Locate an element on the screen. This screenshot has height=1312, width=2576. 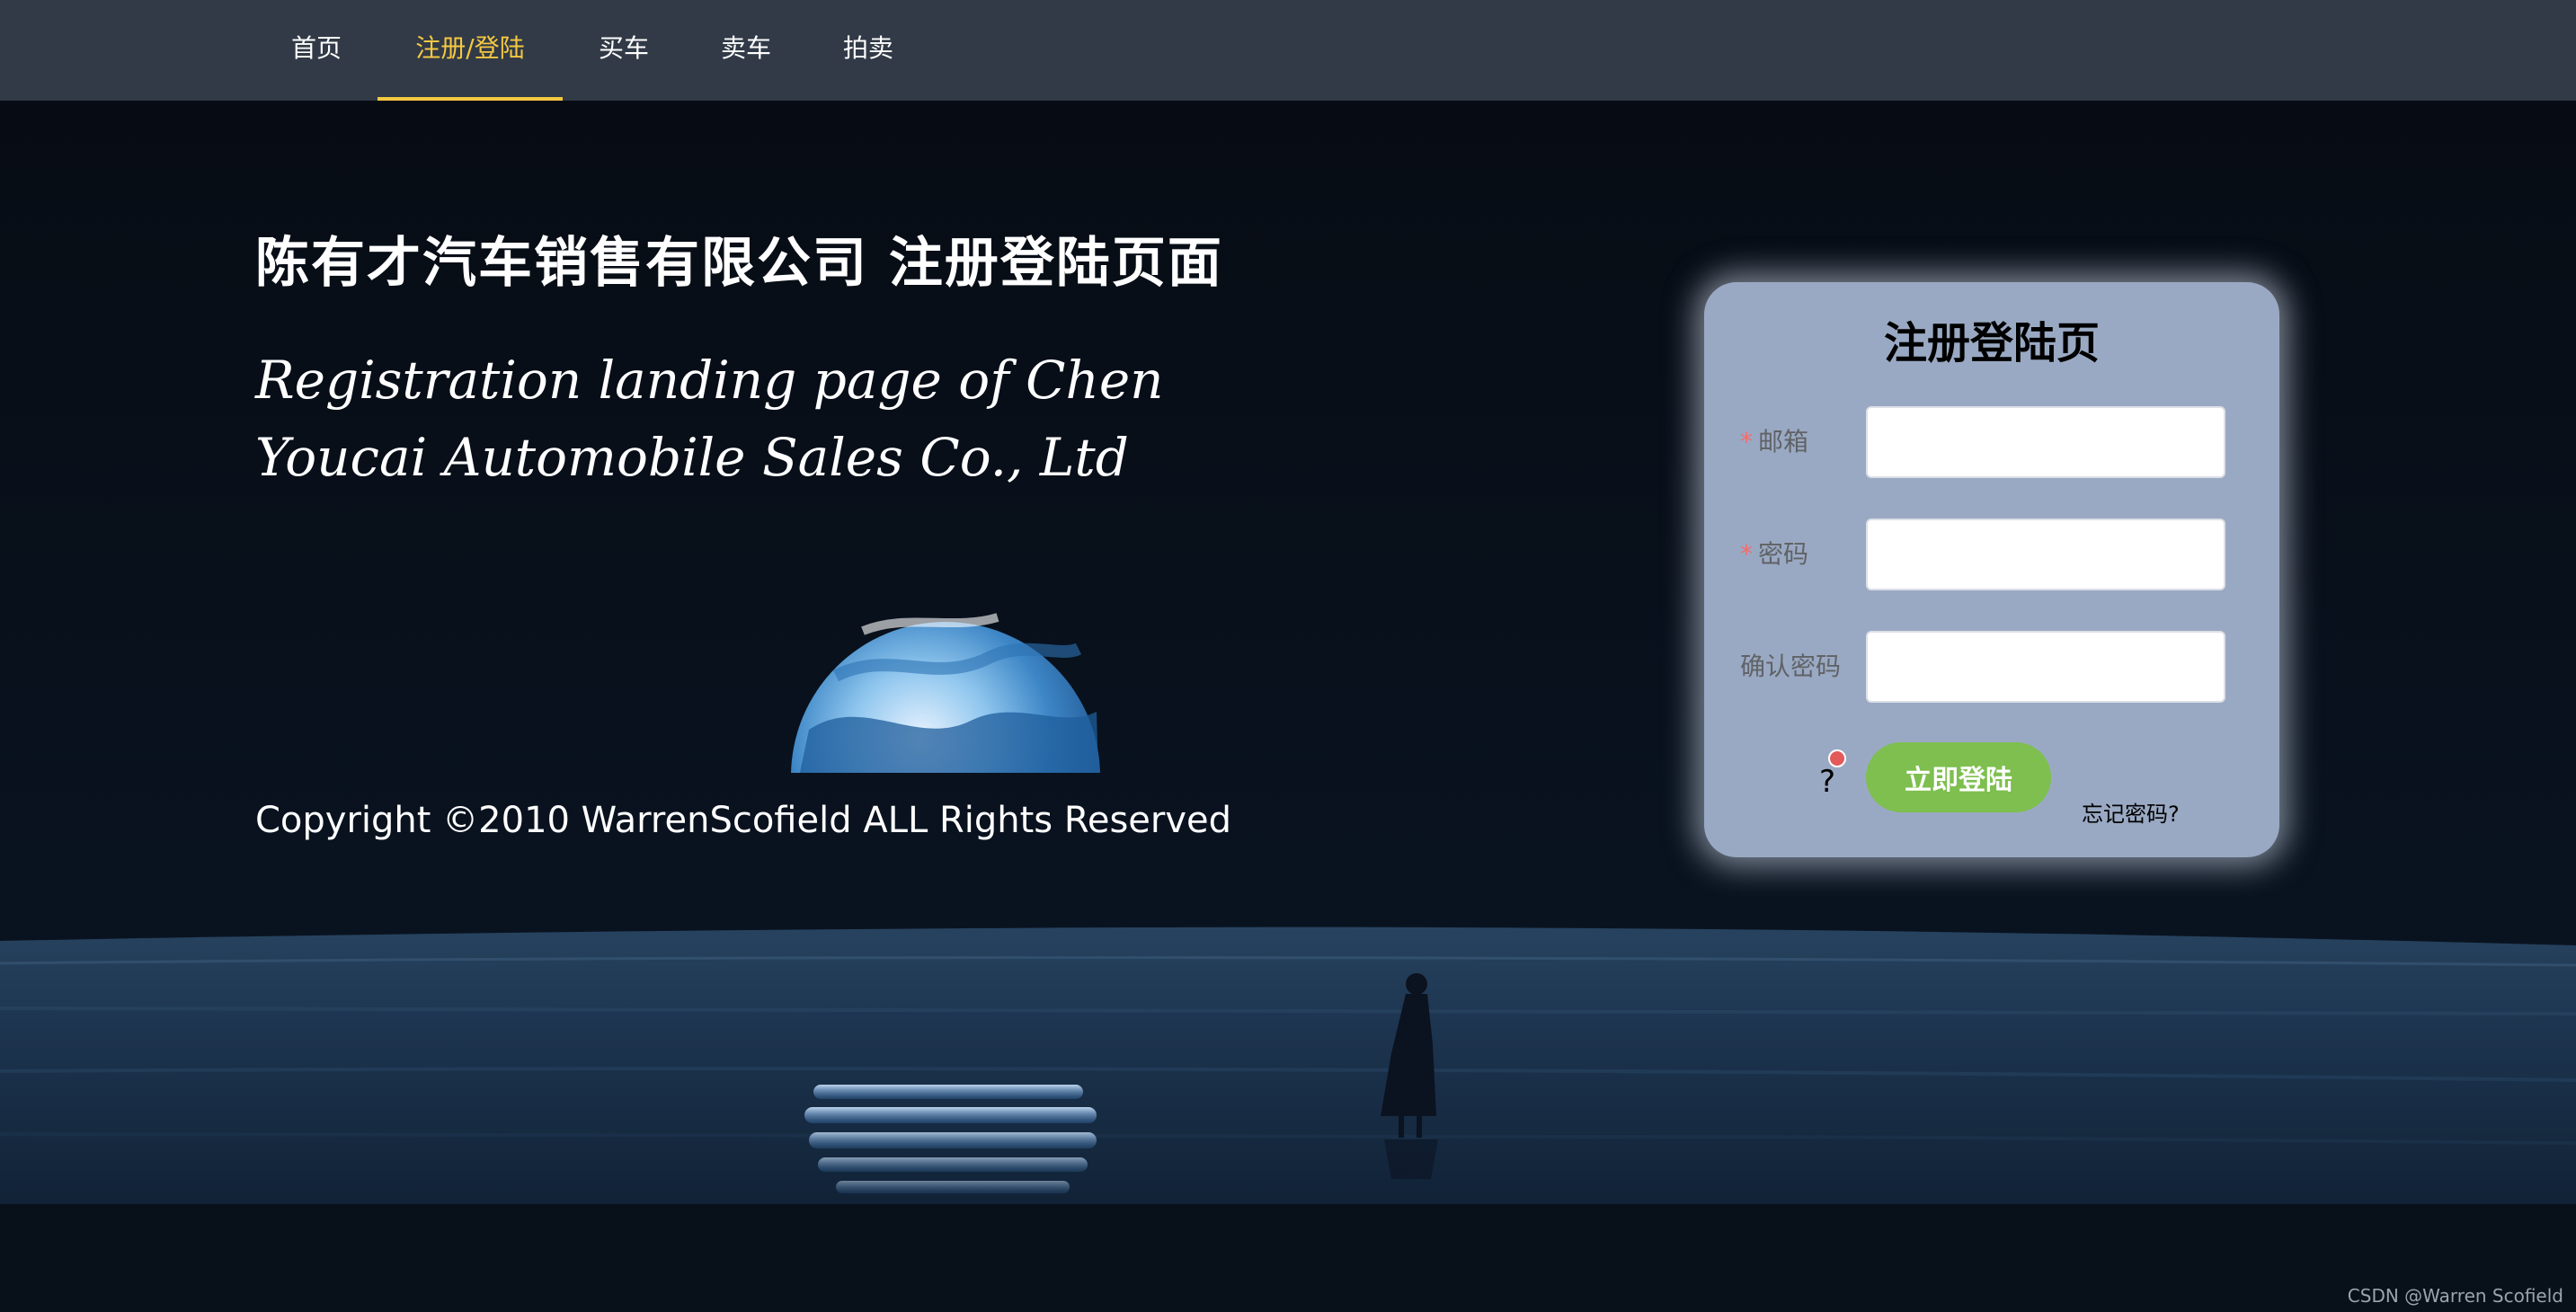
forgot-password-link: 忘记密码? is located at coordinates (2131, 812).